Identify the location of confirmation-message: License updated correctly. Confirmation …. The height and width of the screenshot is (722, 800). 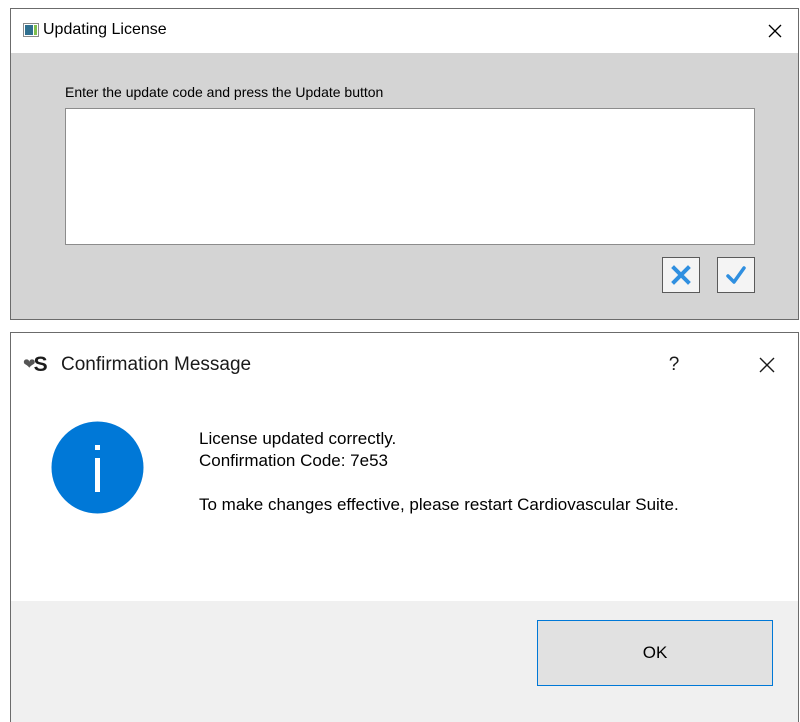
(494, 472).